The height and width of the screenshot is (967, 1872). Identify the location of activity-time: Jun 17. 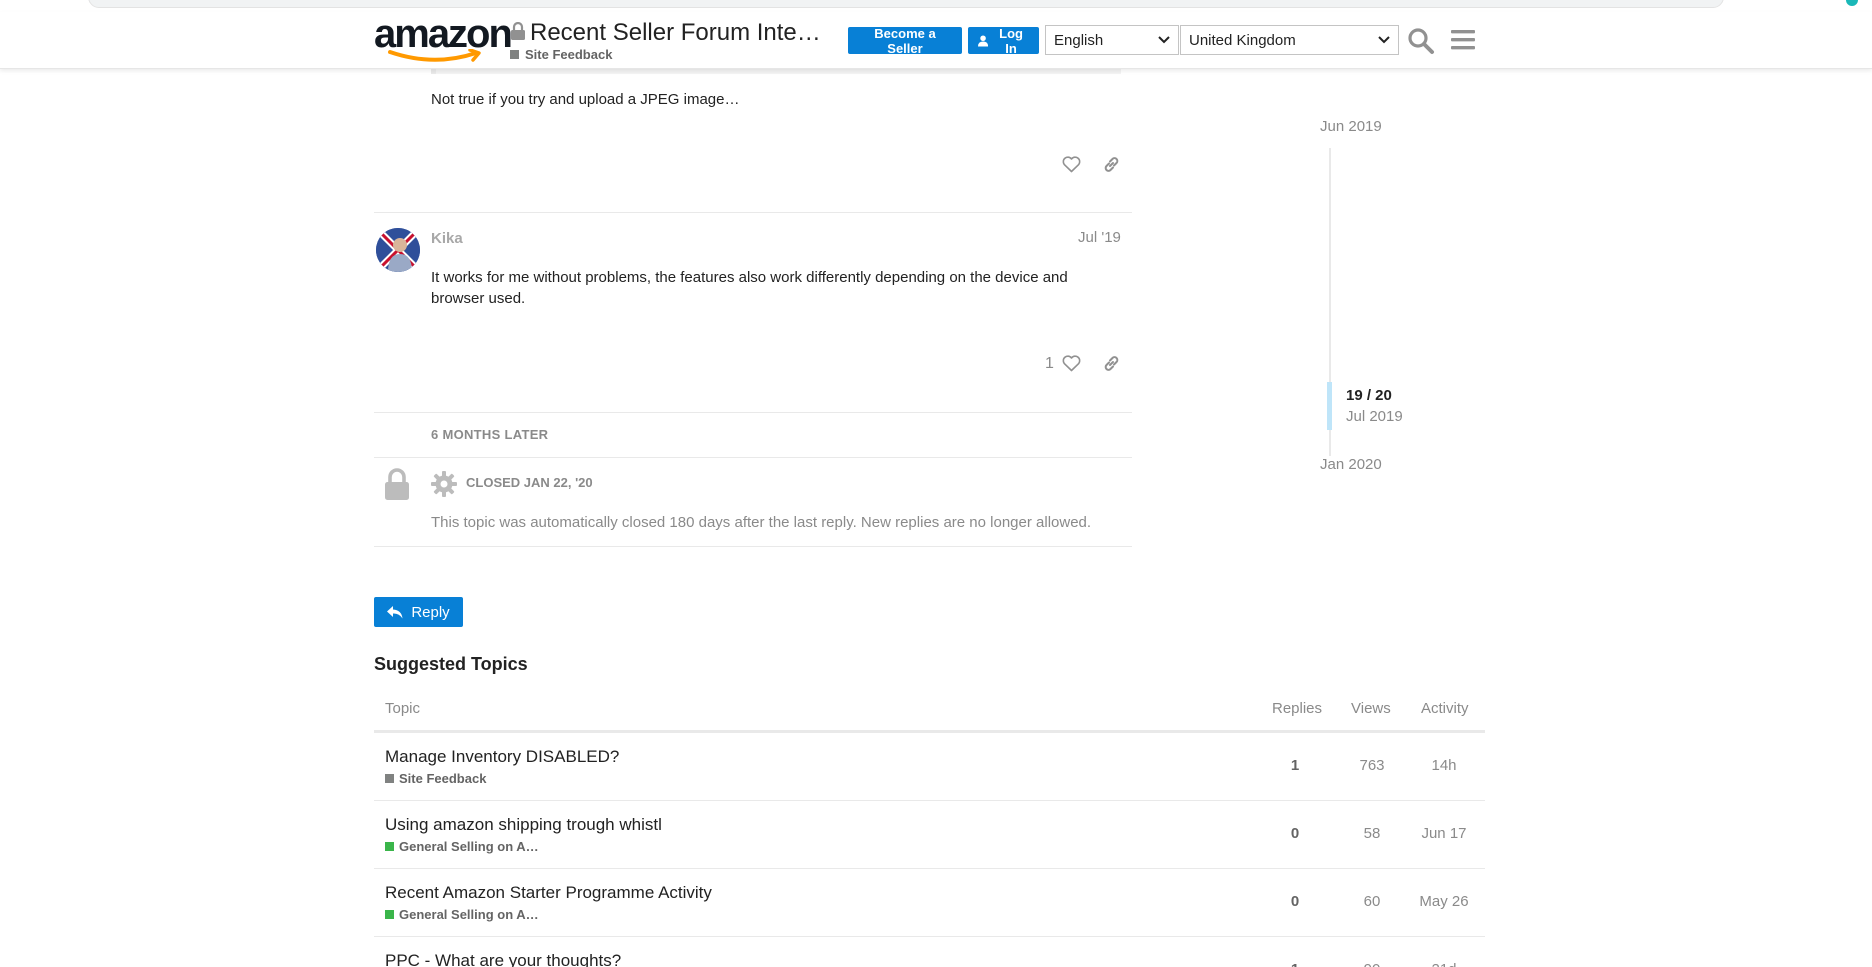
(1444, 833).